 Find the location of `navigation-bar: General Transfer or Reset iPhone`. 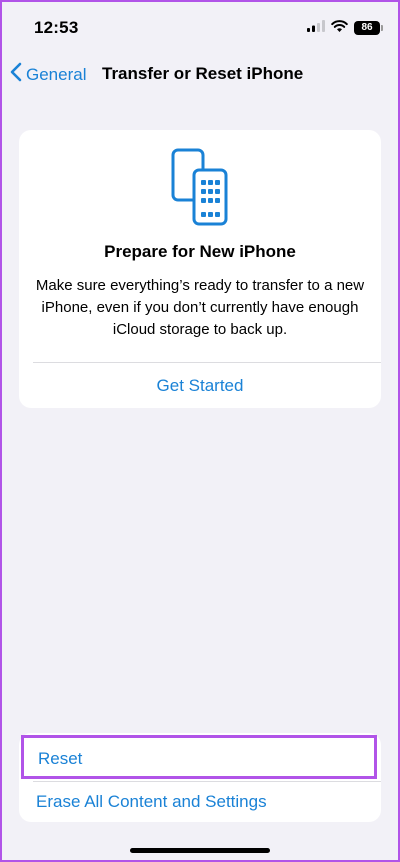

navigation-bar: General Transfer or Reset iPhone is located at coordinates (200, 74).